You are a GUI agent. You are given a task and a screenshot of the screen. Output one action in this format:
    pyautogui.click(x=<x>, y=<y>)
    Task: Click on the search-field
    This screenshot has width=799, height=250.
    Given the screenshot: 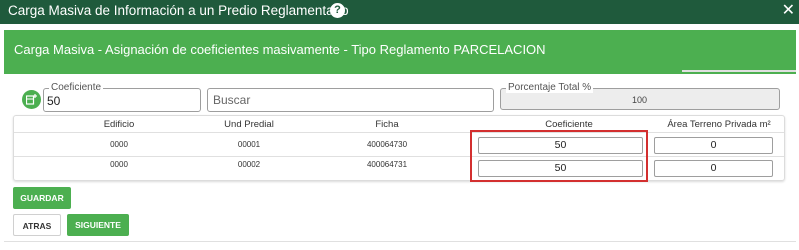 What is the action you would take?
    pyautogui.click(x=350, y=100)
    